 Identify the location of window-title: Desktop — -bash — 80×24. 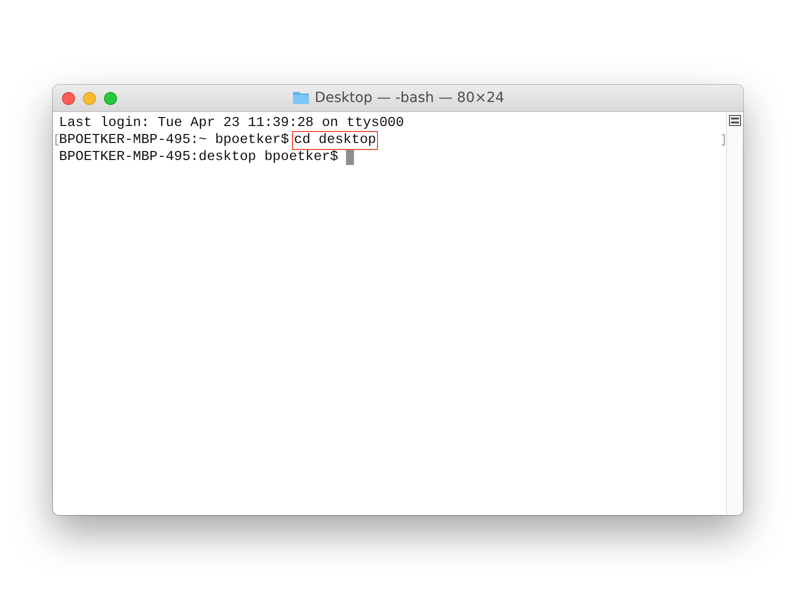
(409, 98).